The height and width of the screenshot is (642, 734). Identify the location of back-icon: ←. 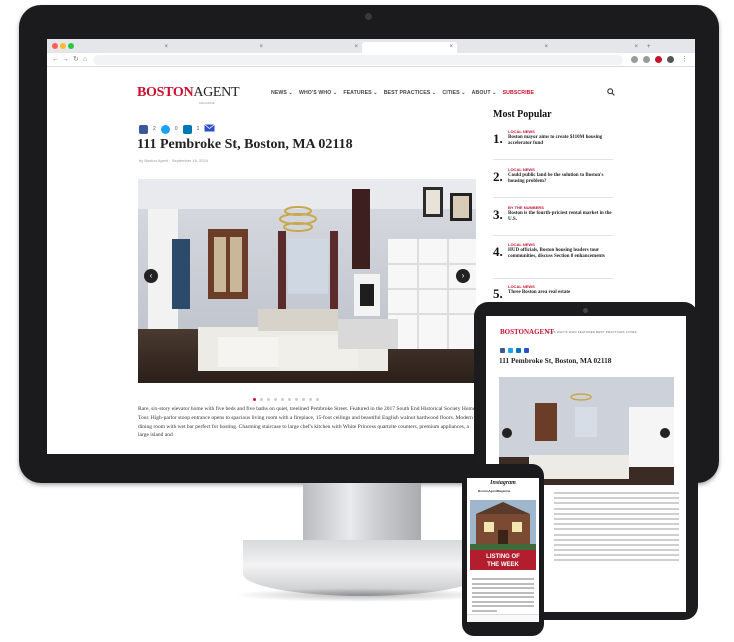
(55, 60).